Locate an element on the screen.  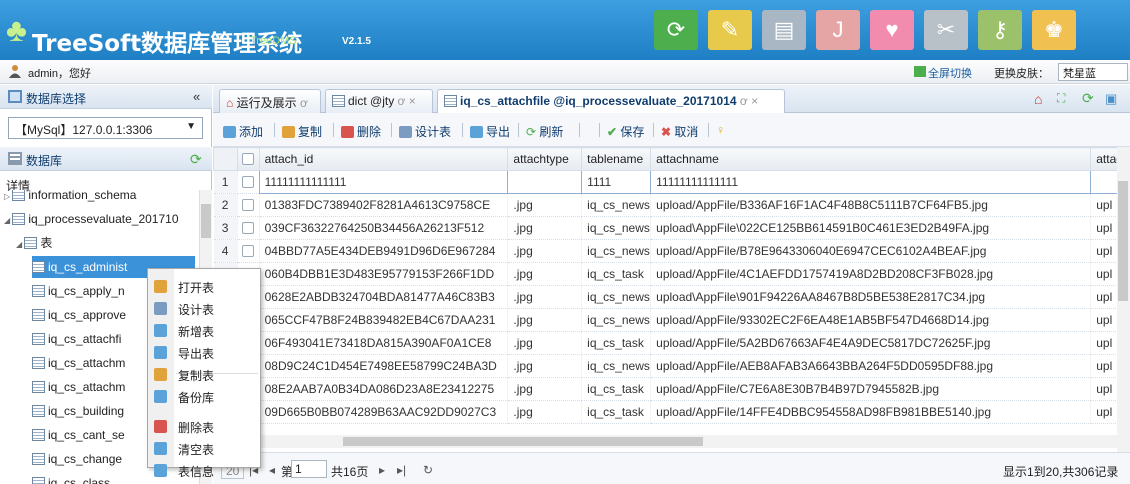
table-row: 1 11111111111111 1111 11111111111111 is located at coordinates (671, 182).